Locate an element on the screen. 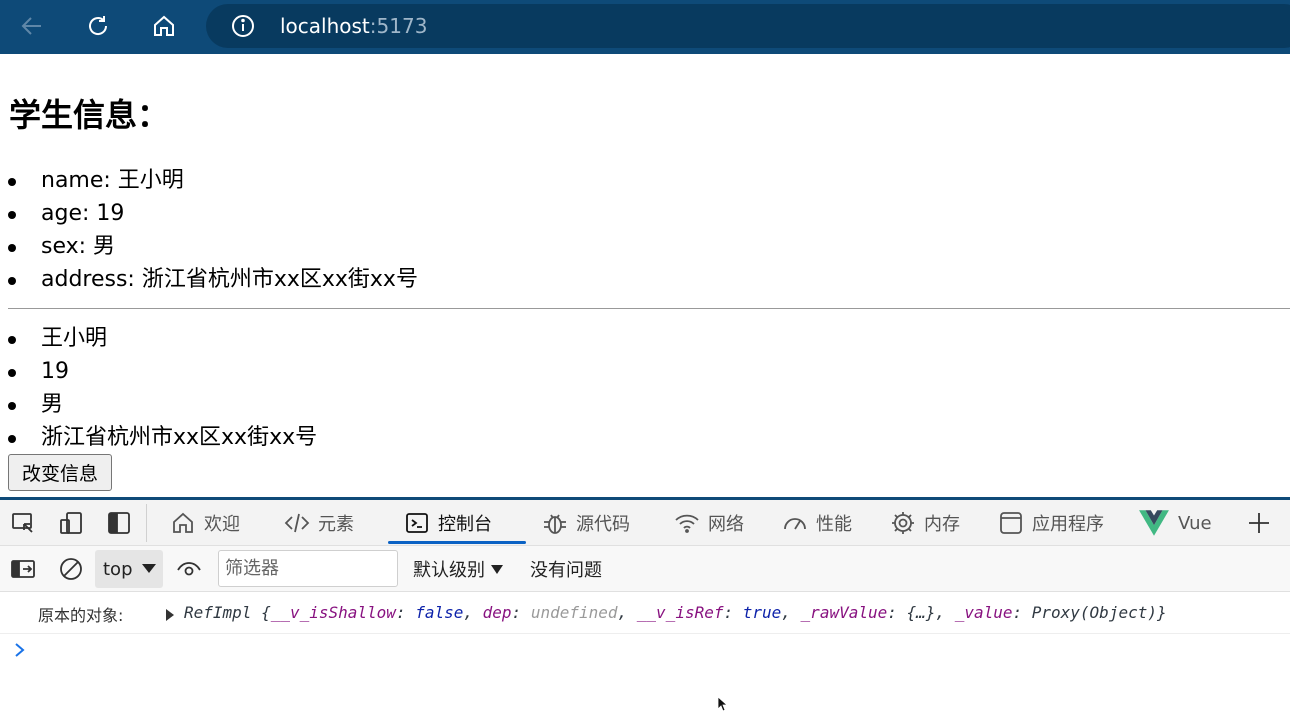 The width and height of the screenshot is (1290, 711). url-port: :5173 is located at coordinates (398, 26).